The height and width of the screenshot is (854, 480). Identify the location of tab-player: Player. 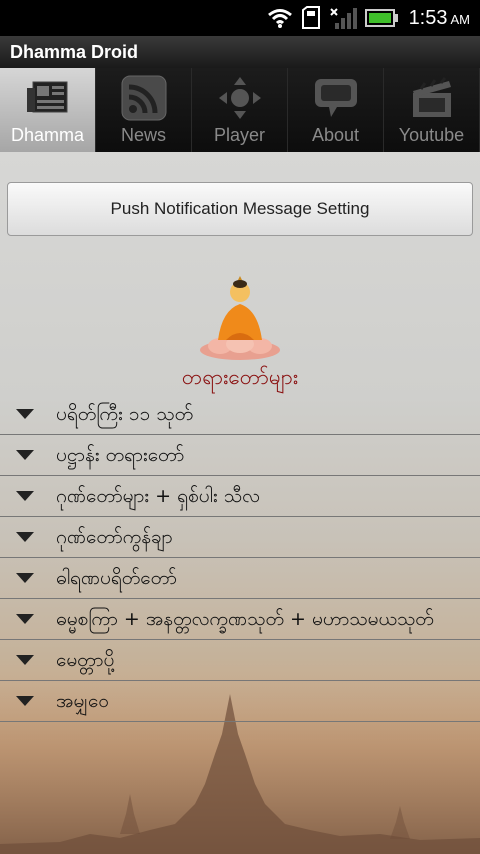
(240, 110).